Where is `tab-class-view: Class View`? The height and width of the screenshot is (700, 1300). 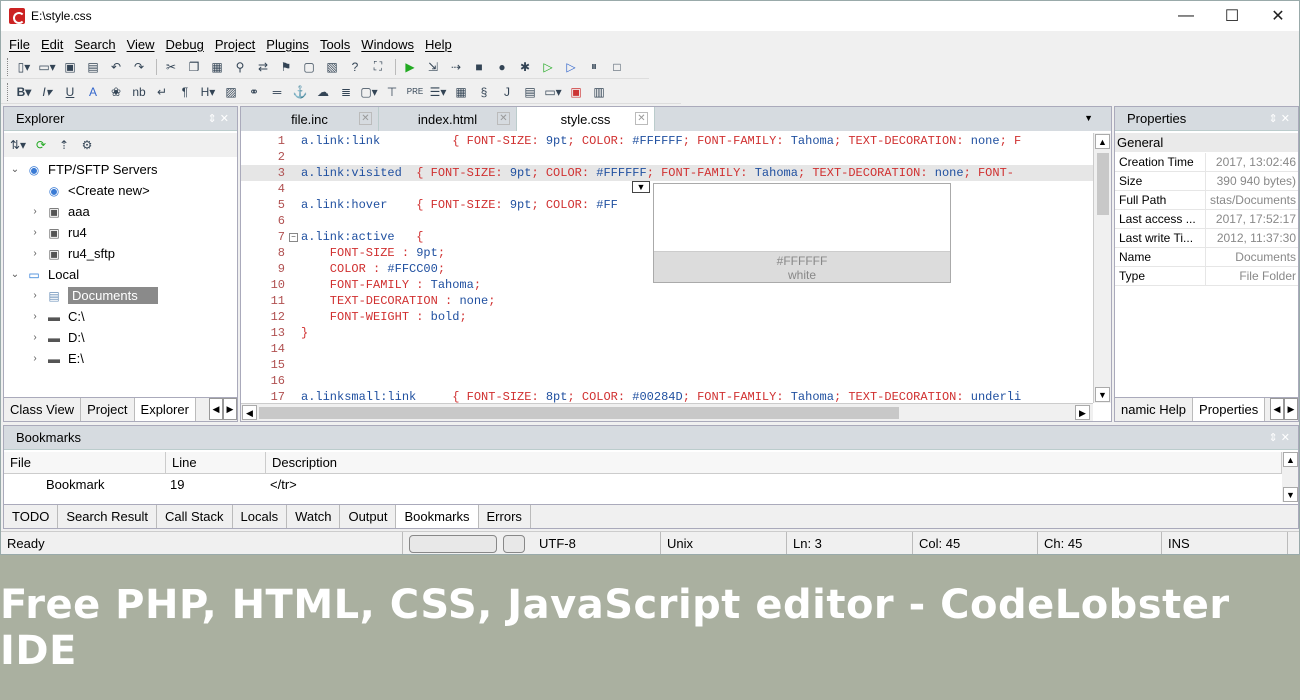 tab-class-view: Class View is located at coordinates (43, 409).